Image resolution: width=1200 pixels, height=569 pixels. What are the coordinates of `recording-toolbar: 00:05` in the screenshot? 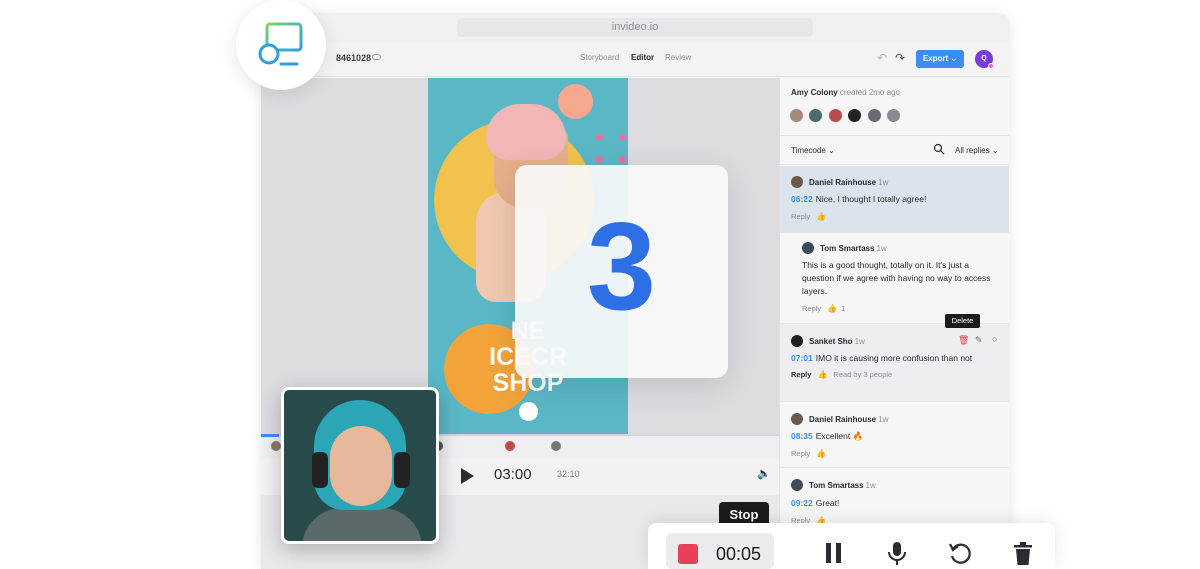 It's located at (851, 546).